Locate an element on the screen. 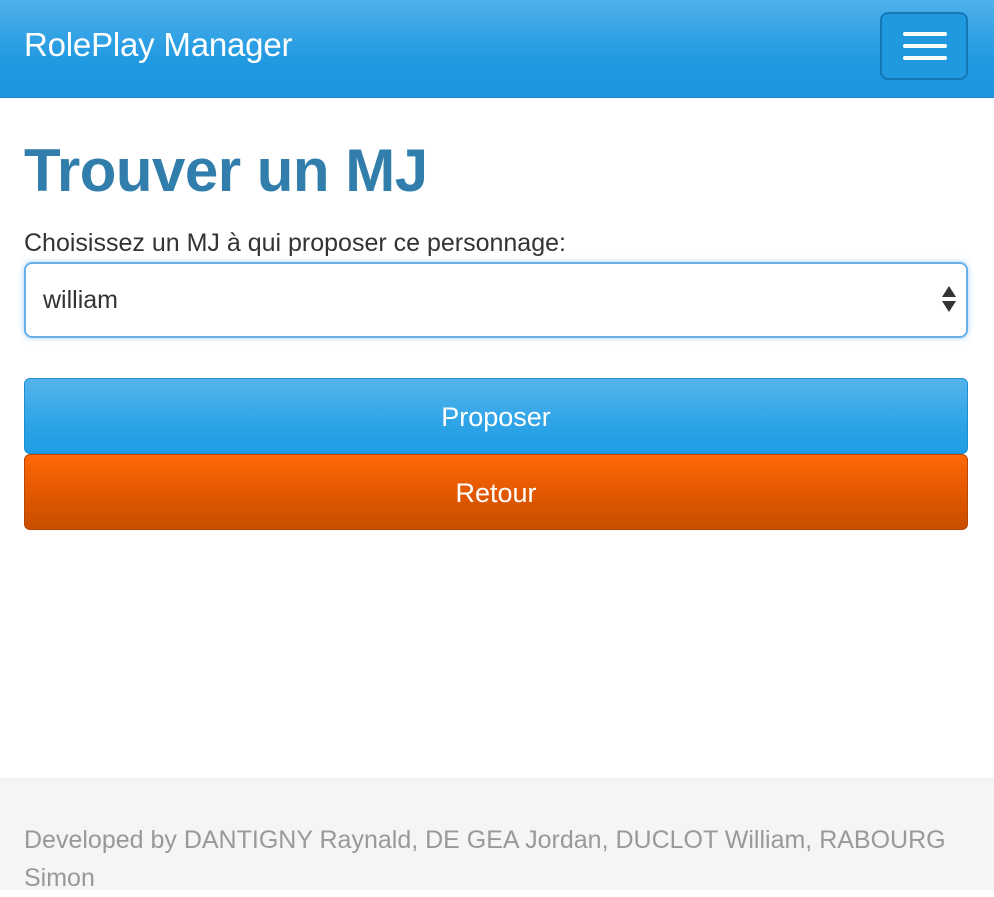 The image size is (994, 897). gm-select-value: william is located at coordinates (80, 300).